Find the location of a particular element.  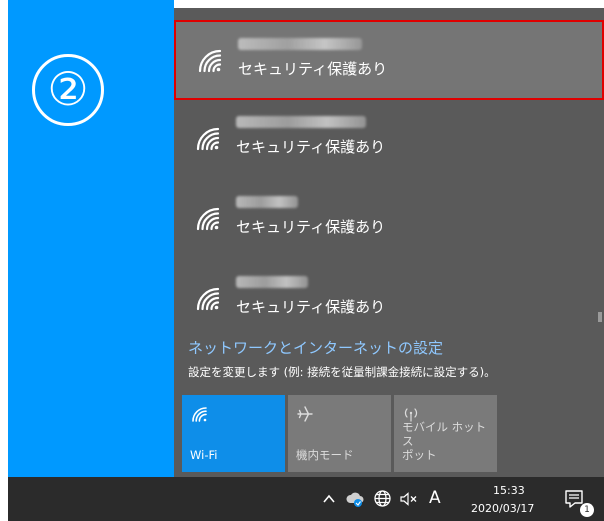

network-settings-description: 設定を変更します (例: 接続を従量制課金接続に設定する)。 is located at coordinates (342, 372).